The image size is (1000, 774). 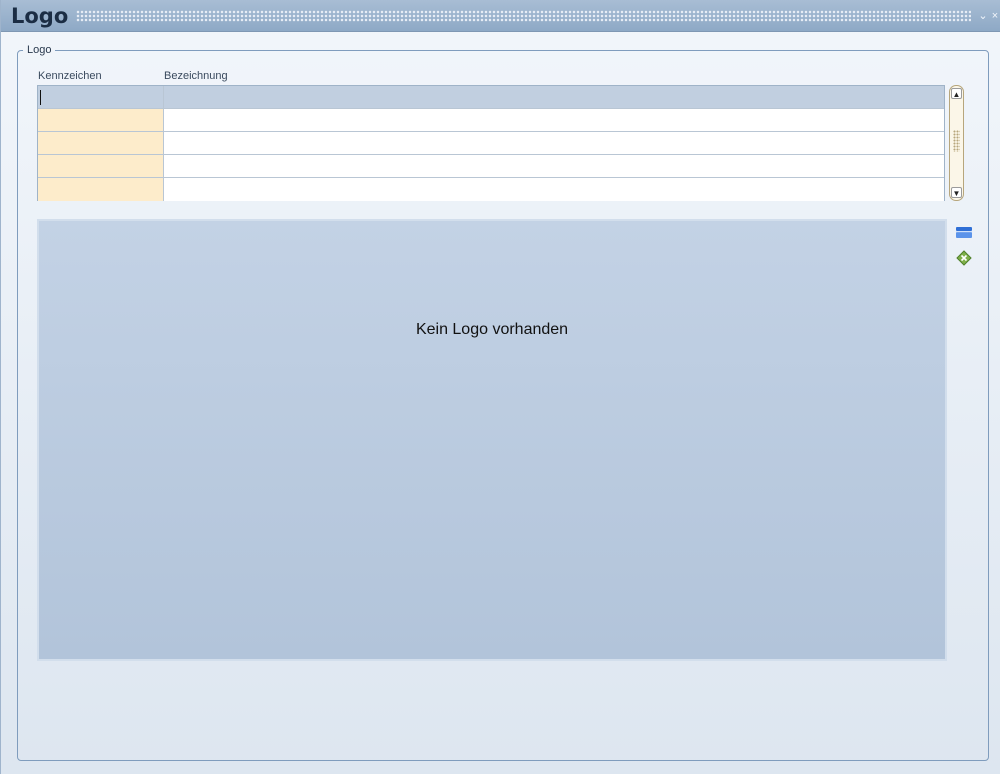 I want to click on delete-image-icon, so click(x=964, y=258).